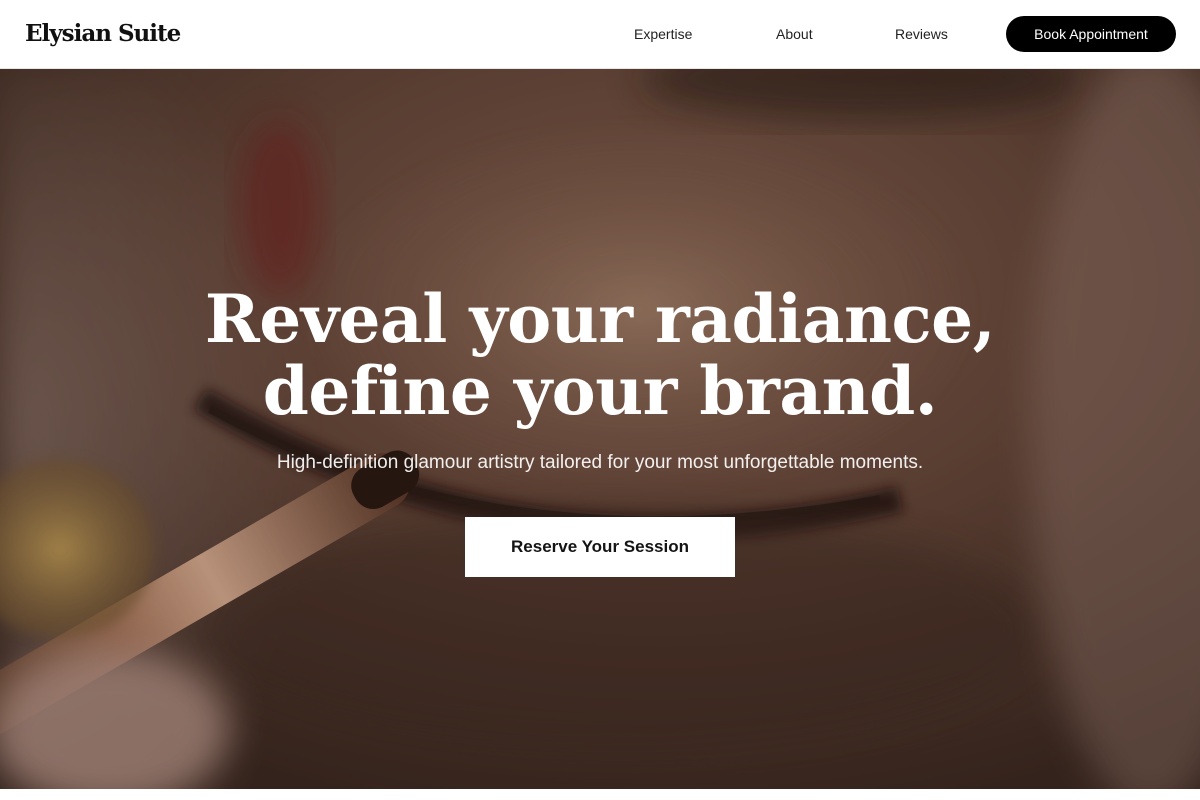  I want to click on hero-title-line-2: define your brand., so click(600, 391).